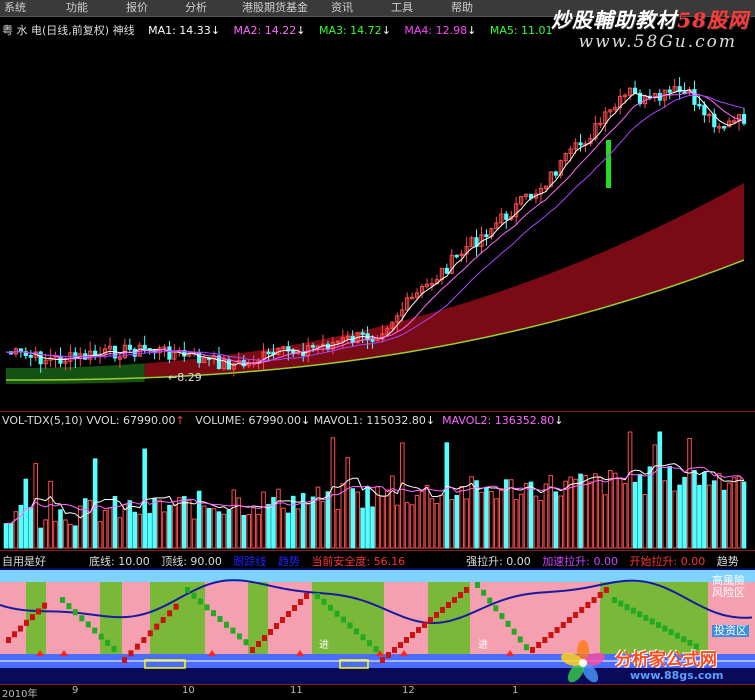  Describe the element at coordinates (185, 377) in the screenshot. I see `low-price-label: ←8.29` at that location.